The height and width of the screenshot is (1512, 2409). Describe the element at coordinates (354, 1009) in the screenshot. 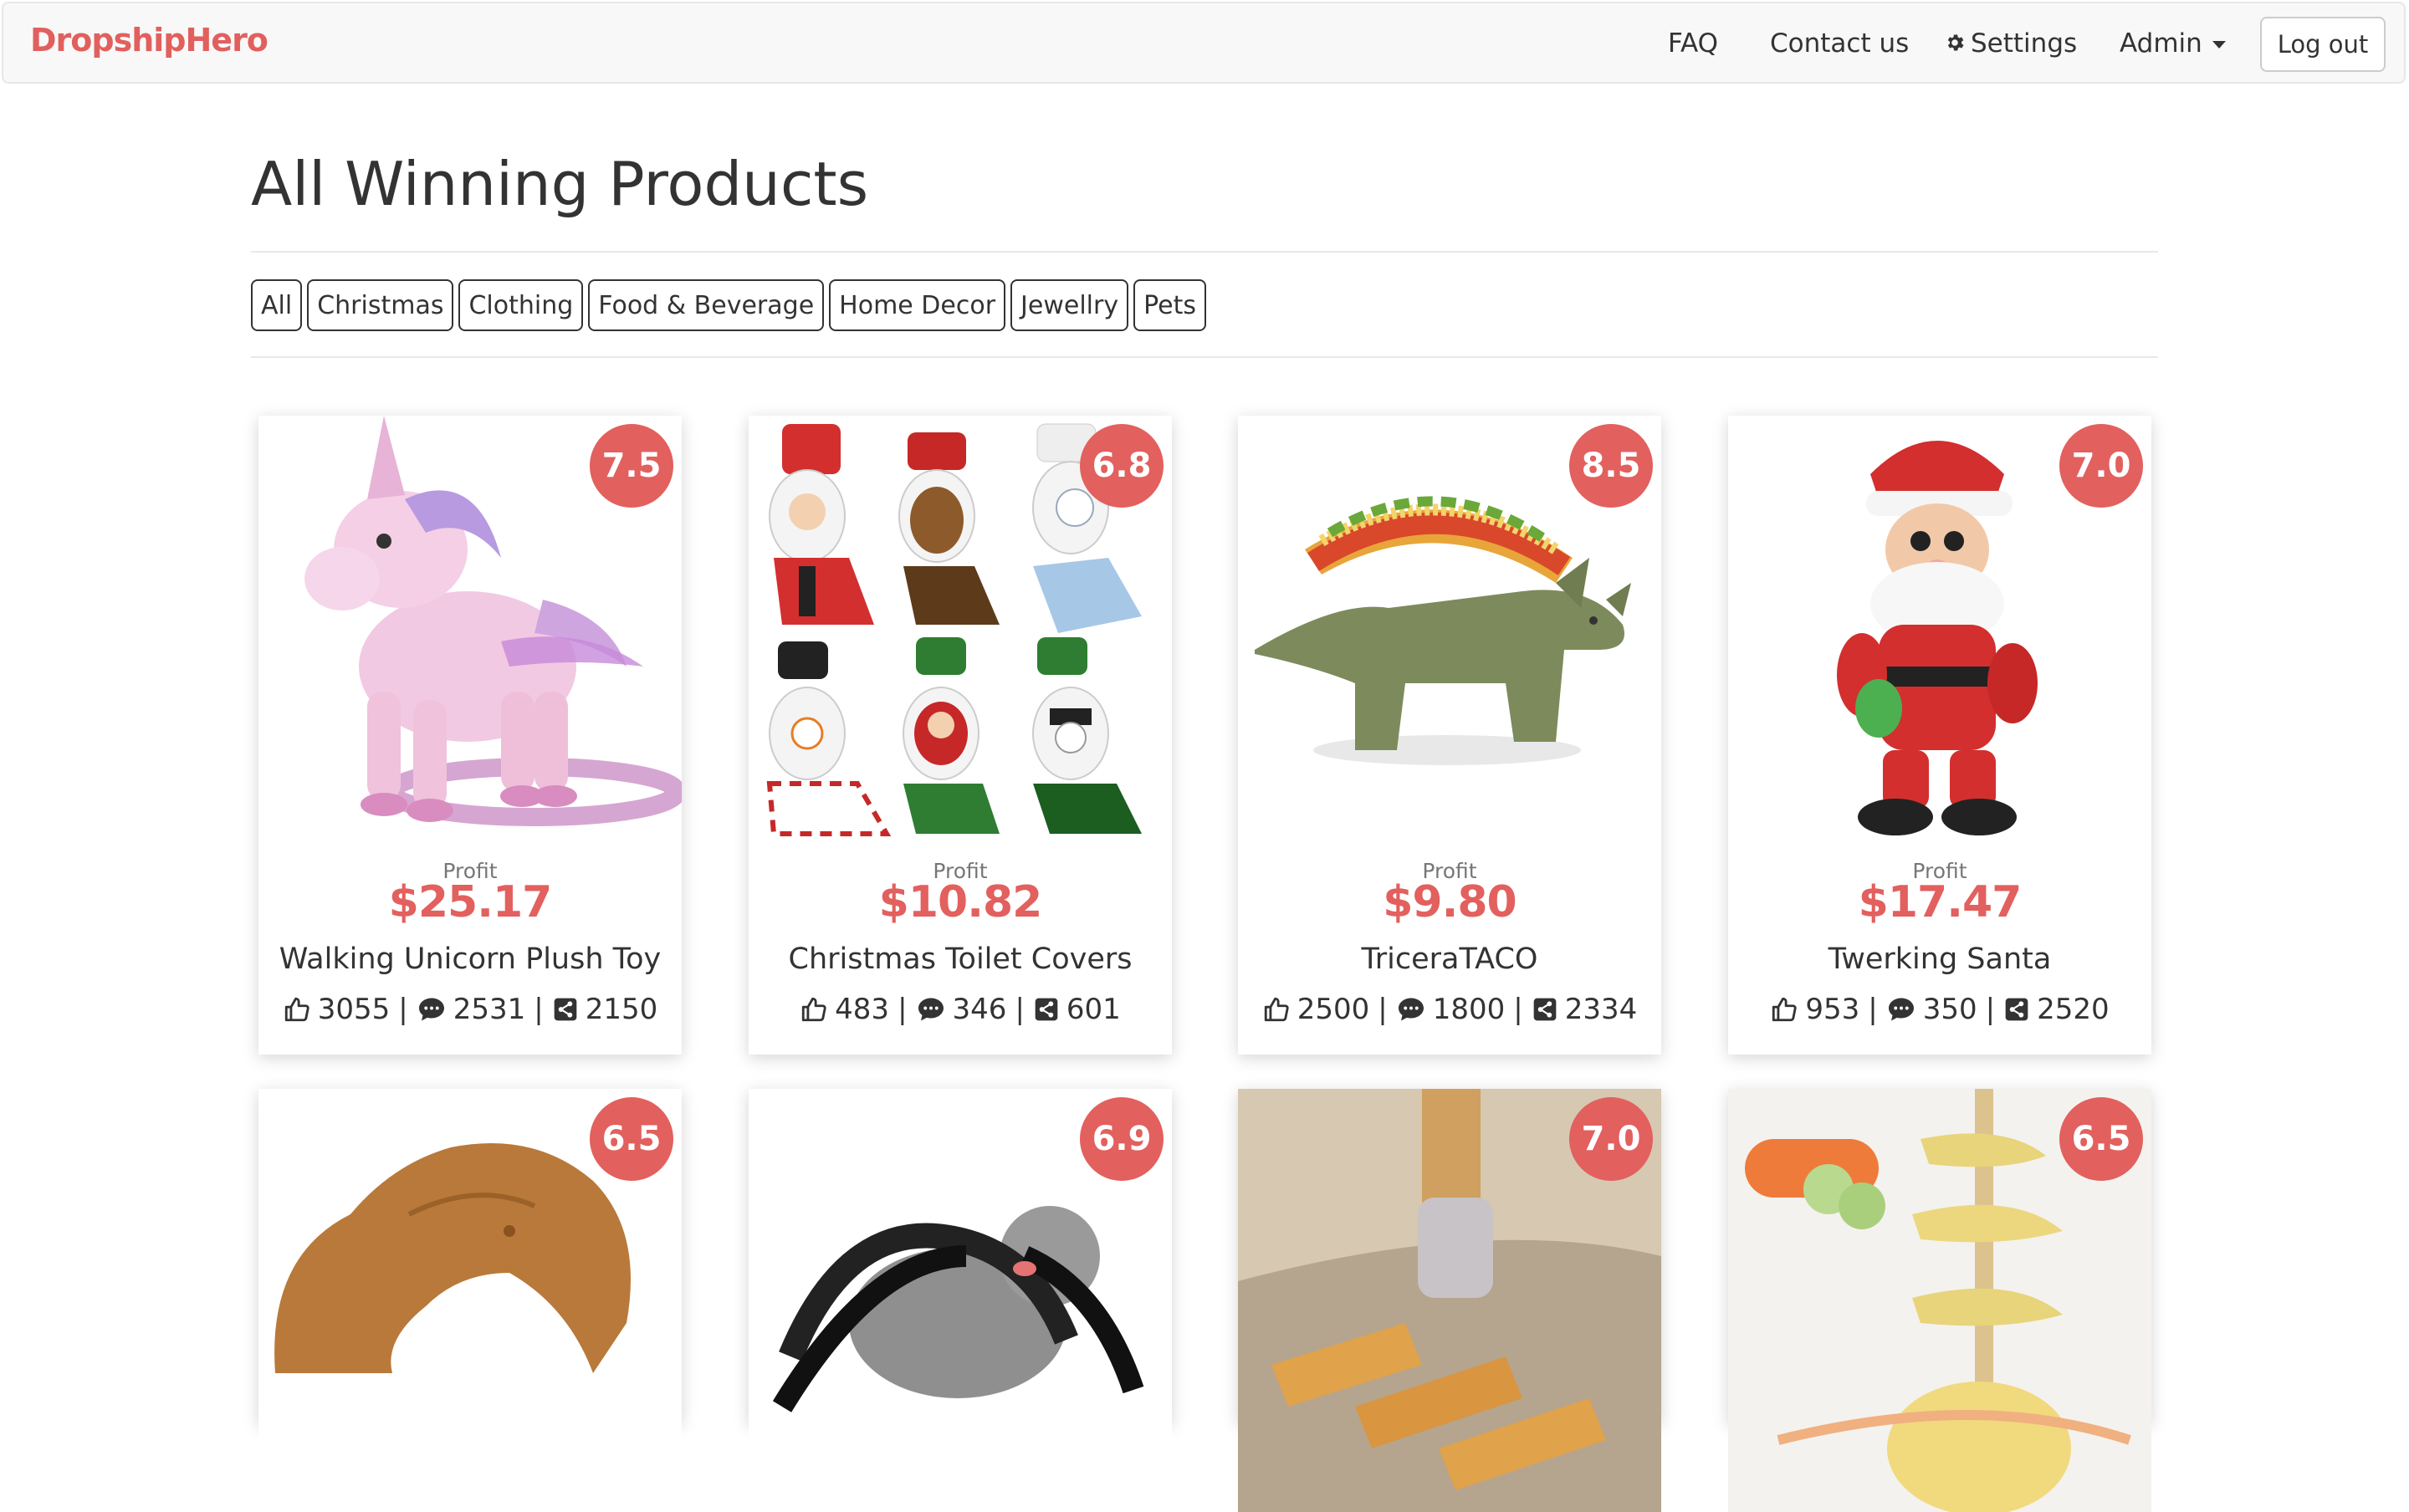

I see `likes-count: 3055` at that location.